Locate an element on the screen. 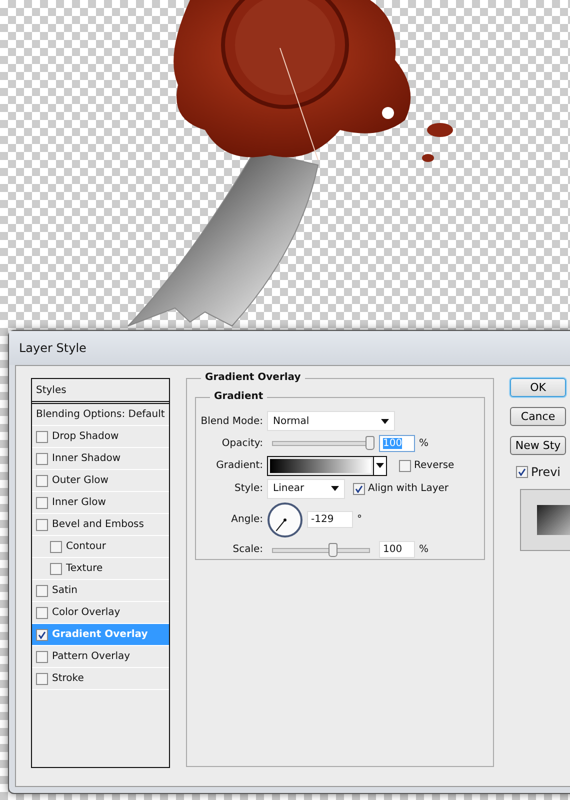 This screenshot has height=800, width=570. gradient-picker is located at coordinates (327, 466).